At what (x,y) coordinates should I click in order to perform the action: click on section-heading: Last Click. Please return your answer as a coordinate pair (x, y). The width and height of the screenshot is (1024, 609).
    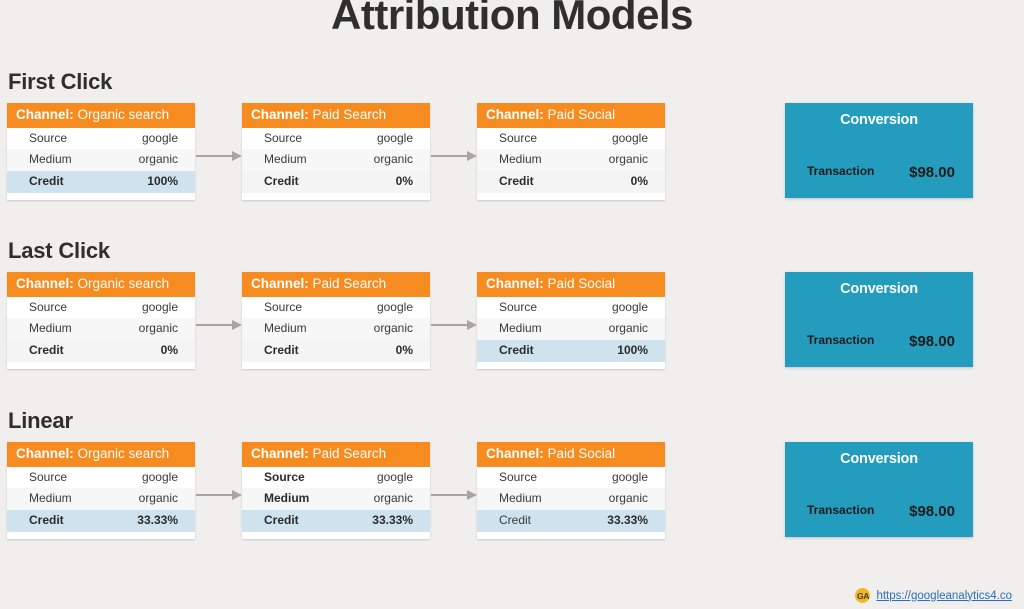
    Looking at the image, I should click on (59, 250).